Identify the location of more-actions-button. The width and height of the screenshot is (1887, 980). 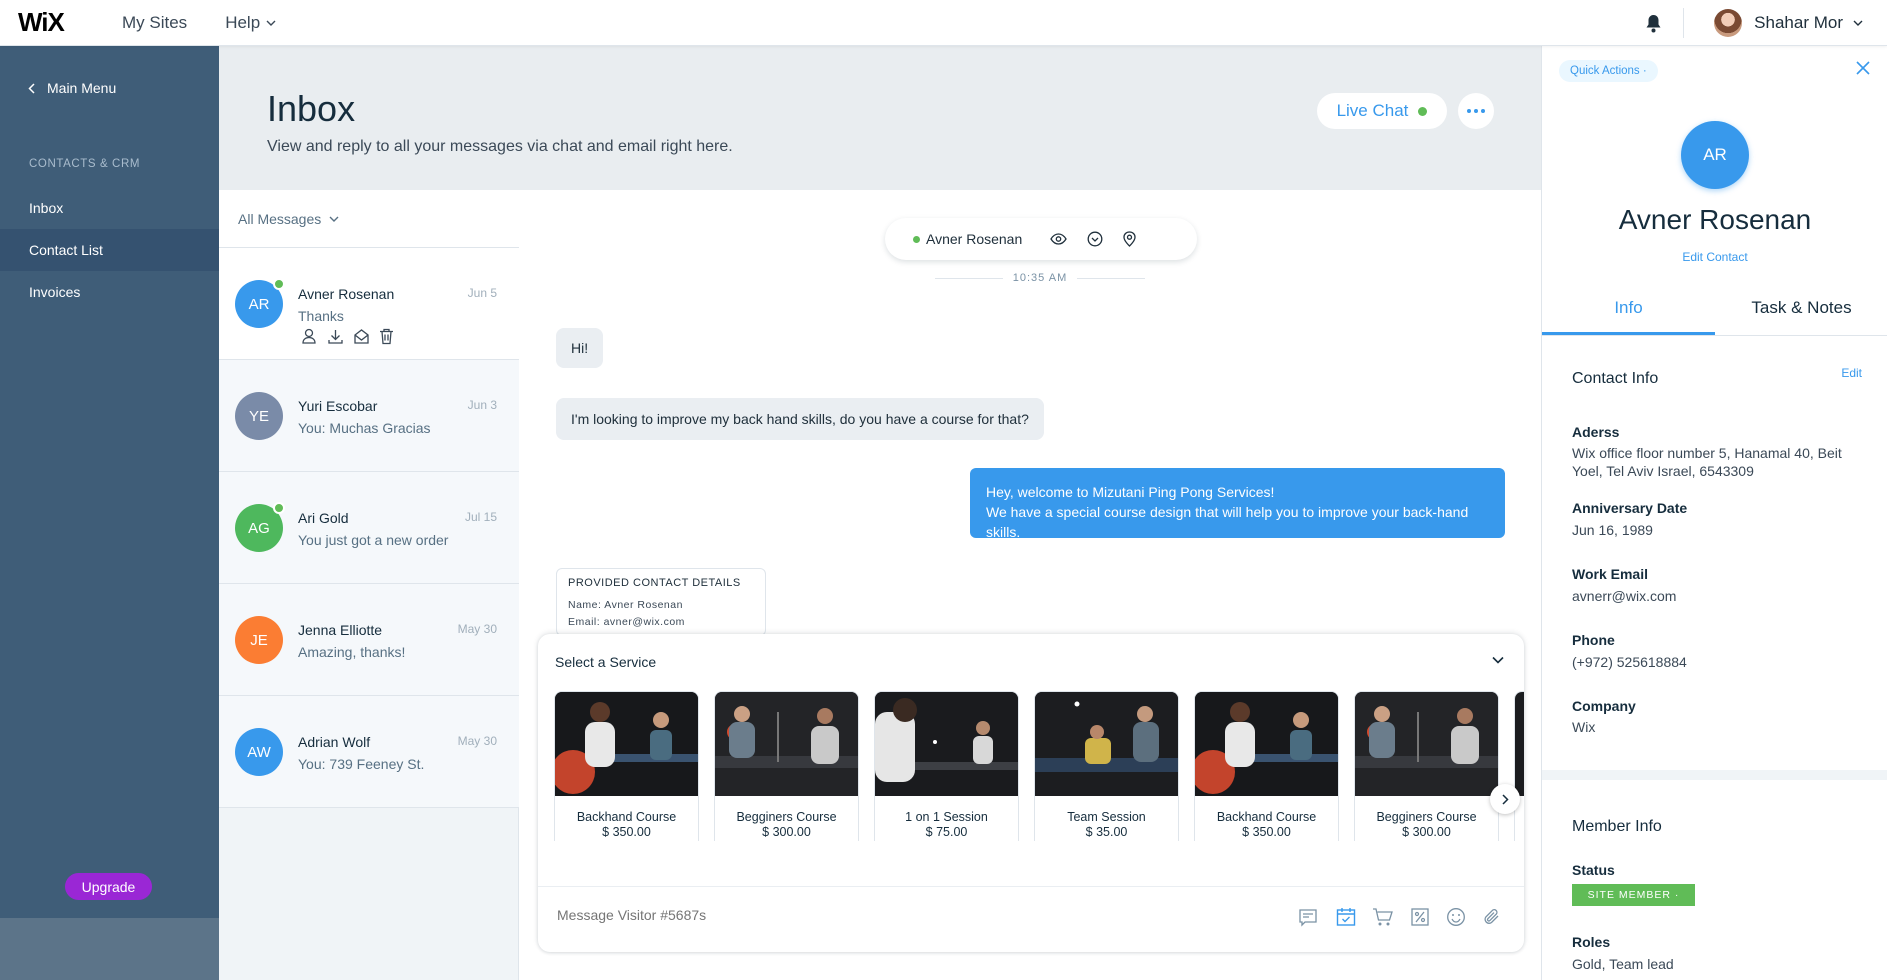
(1476, 111).